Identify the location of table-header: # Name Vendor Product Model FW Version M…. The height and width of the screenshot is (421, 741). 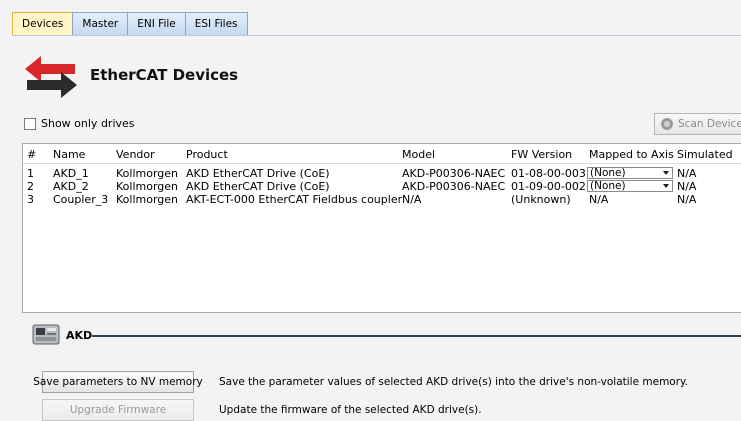
(382, 154).